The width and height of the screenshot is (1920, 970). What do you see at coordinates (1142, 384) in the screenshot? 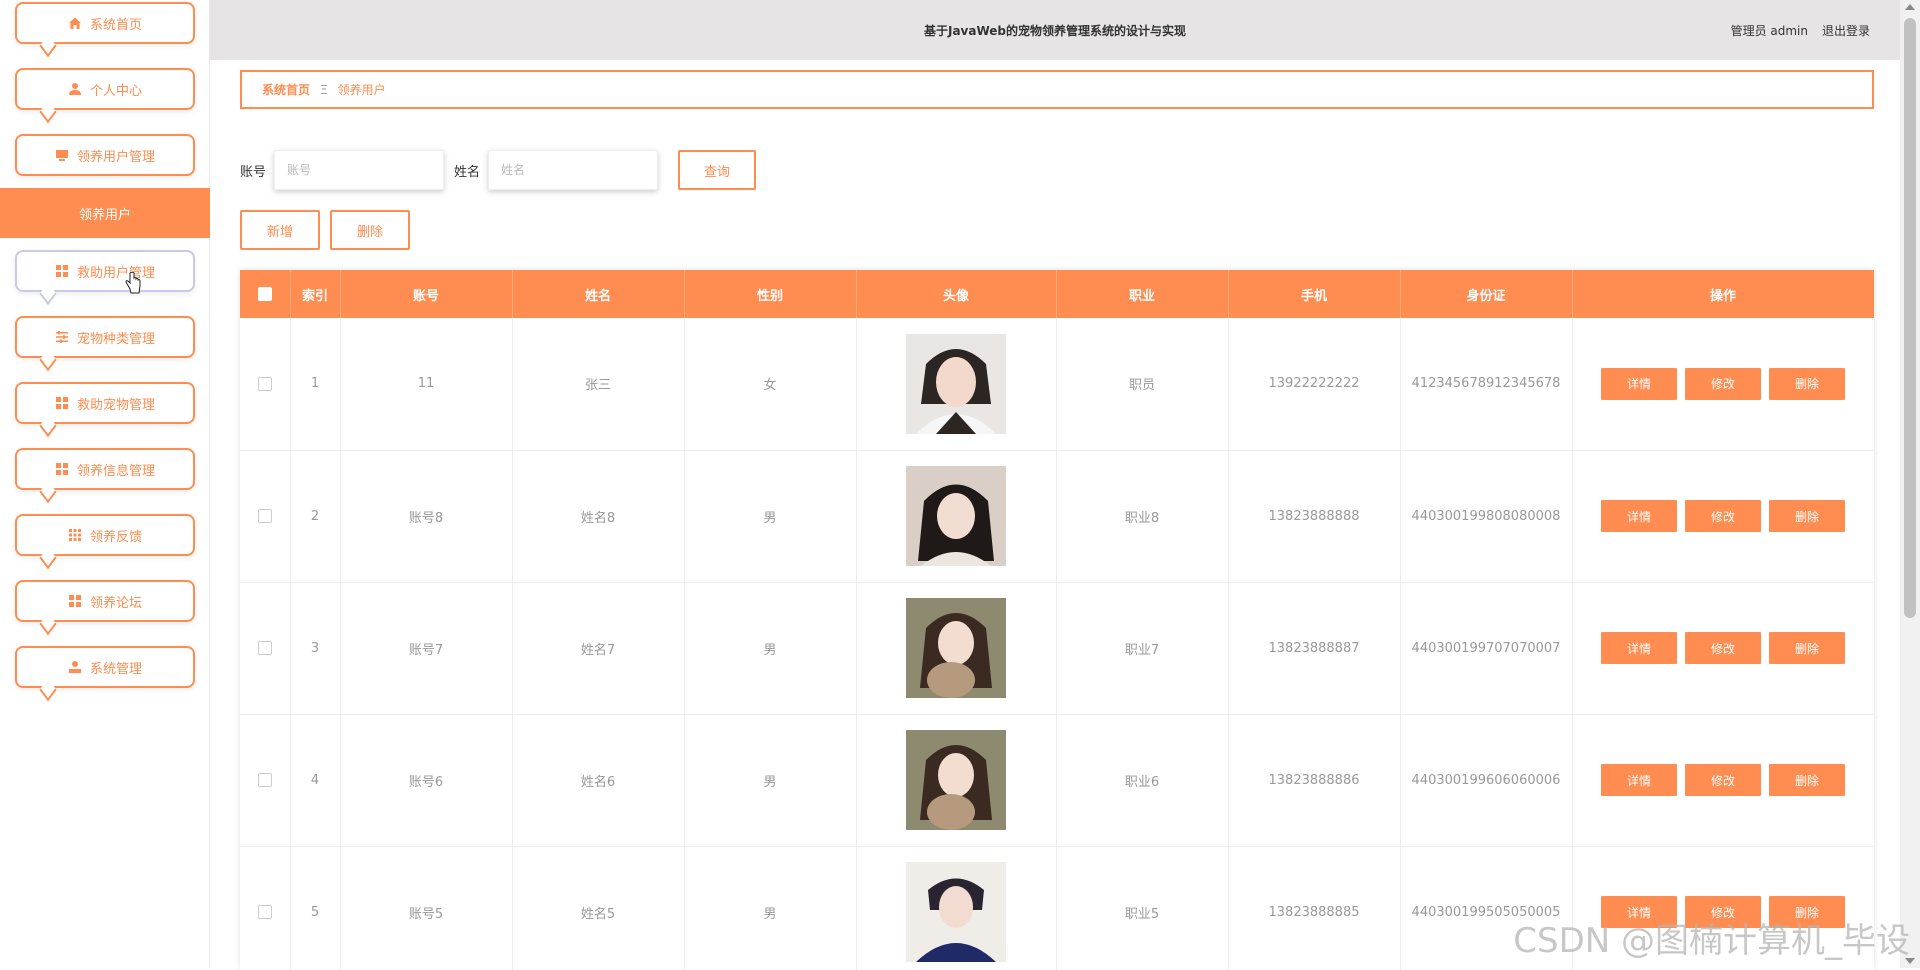
I see `cell-job: 职员` at bounding box center [1142, 384].